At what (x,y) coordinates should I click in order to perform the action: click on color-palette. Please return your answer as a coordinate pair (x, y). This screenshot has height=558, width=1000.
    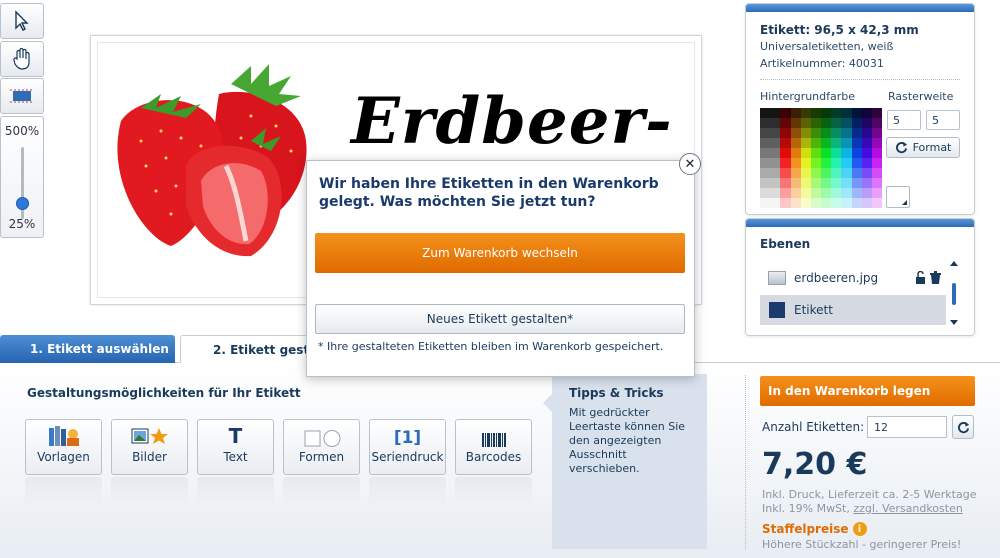
    Looking at the image, I should click on (821, 158).